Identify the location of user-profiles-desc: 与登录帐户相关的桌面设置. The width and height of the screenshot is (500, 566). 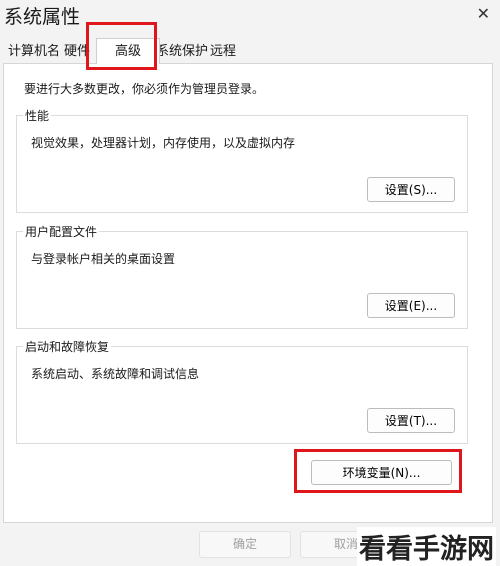
(103, 259).